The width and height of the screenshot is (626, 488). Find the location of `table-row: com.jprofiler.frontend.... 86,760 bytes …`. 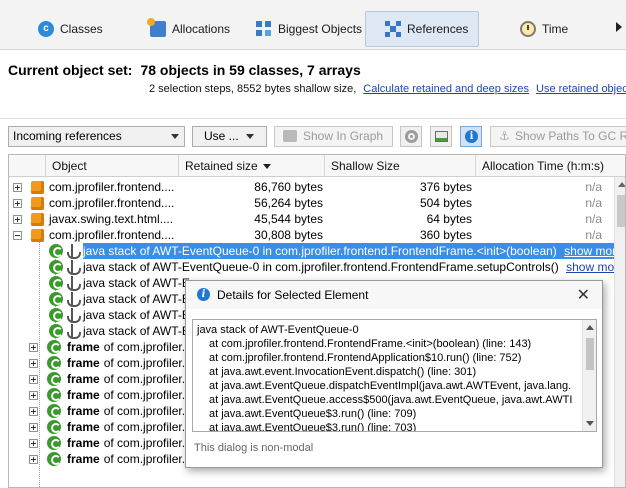

table-row: com.jprofiler.frontend.... 86,760 bytes … is located at coordinates (311, 187).